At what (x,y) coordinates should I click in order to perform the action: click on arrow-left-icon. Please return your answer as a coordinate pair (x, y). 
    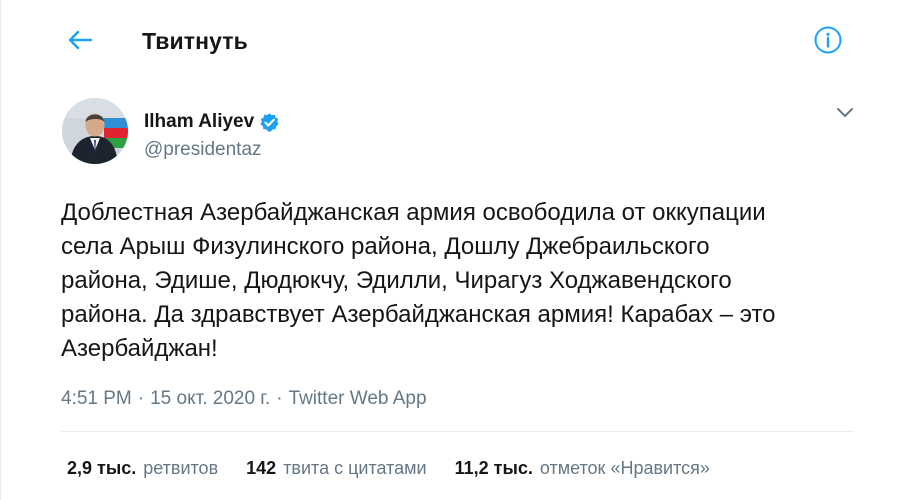
    Looking at the image, I should click on (80, 42).